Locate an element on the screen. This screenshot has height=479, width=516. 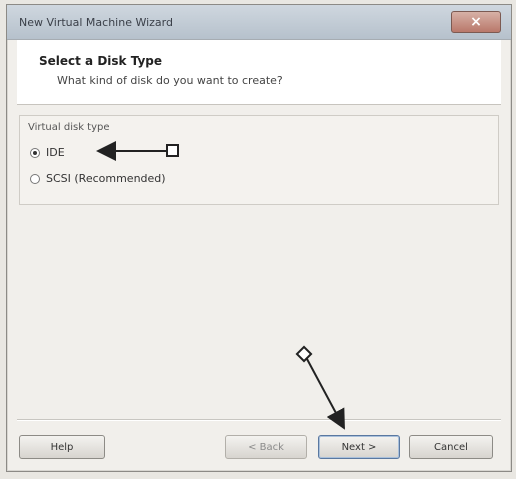
radio-ide-label: IDE is located at coordinates (55, 152).